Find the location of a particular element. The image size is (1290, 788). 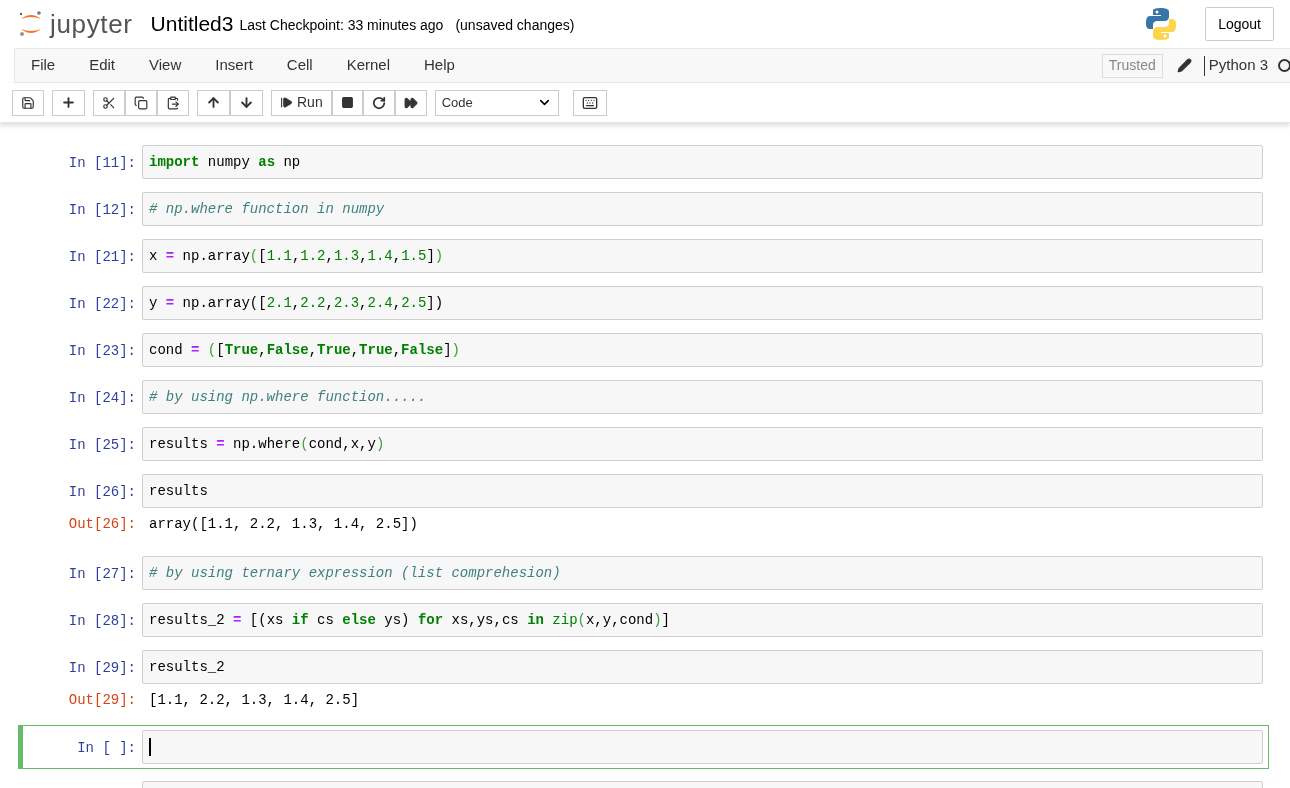

input-prompt: In [23]: is located at coordinates (102, 351).